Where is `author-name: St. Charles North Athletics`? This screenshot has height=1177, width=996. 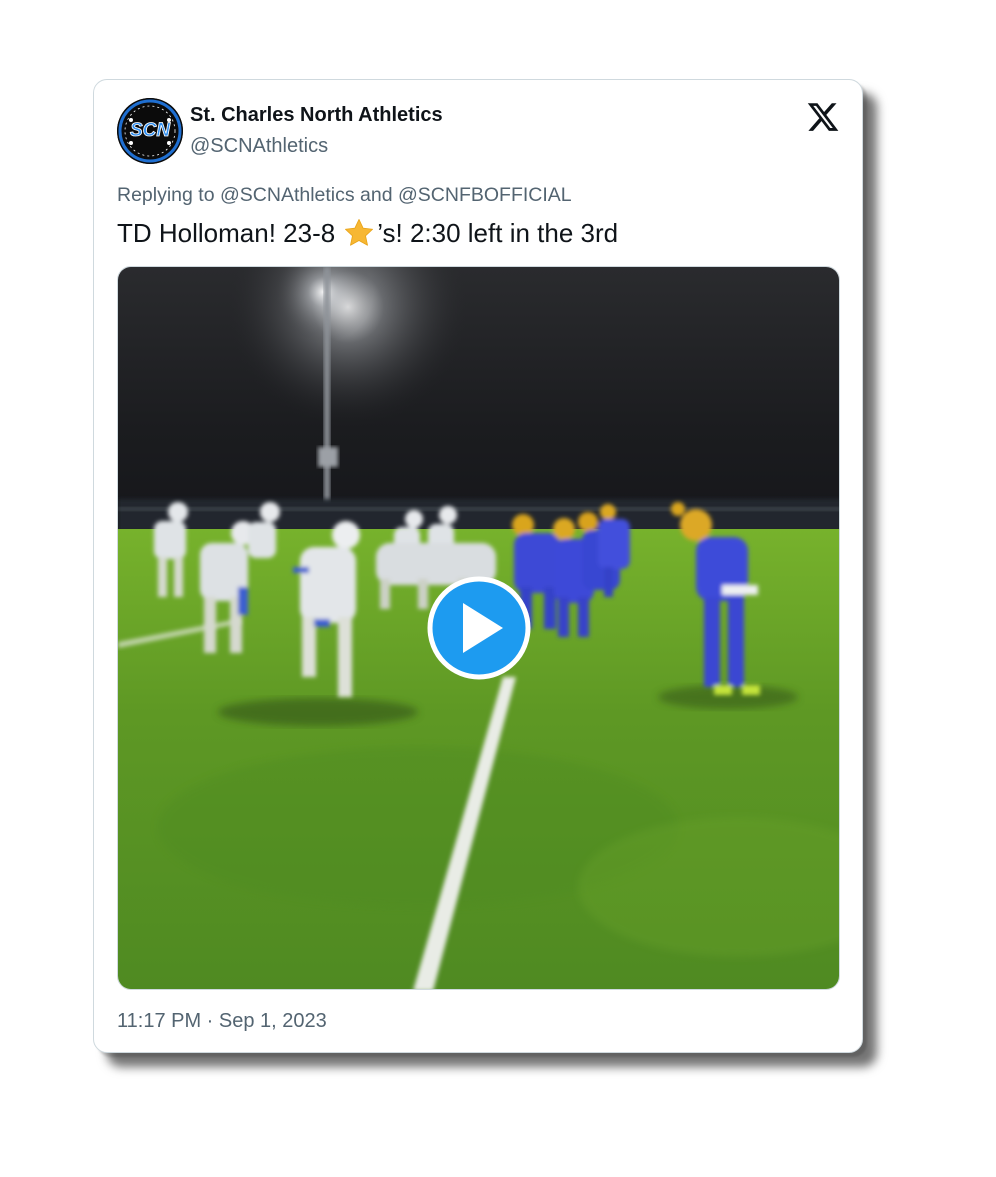
author-name: St. Charles North Athletics is located at coordinates (316, 115).